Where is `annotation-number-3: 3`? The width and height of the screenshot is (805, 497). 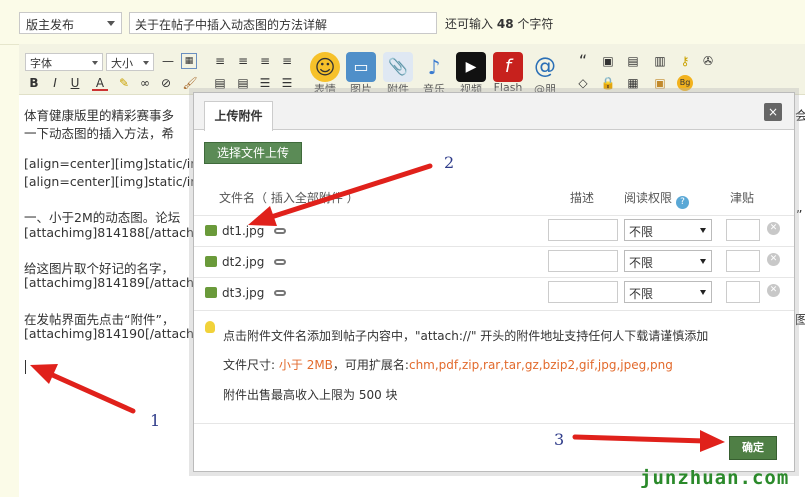 annotation-number-3: 3 is located at coordinates (559, 439).